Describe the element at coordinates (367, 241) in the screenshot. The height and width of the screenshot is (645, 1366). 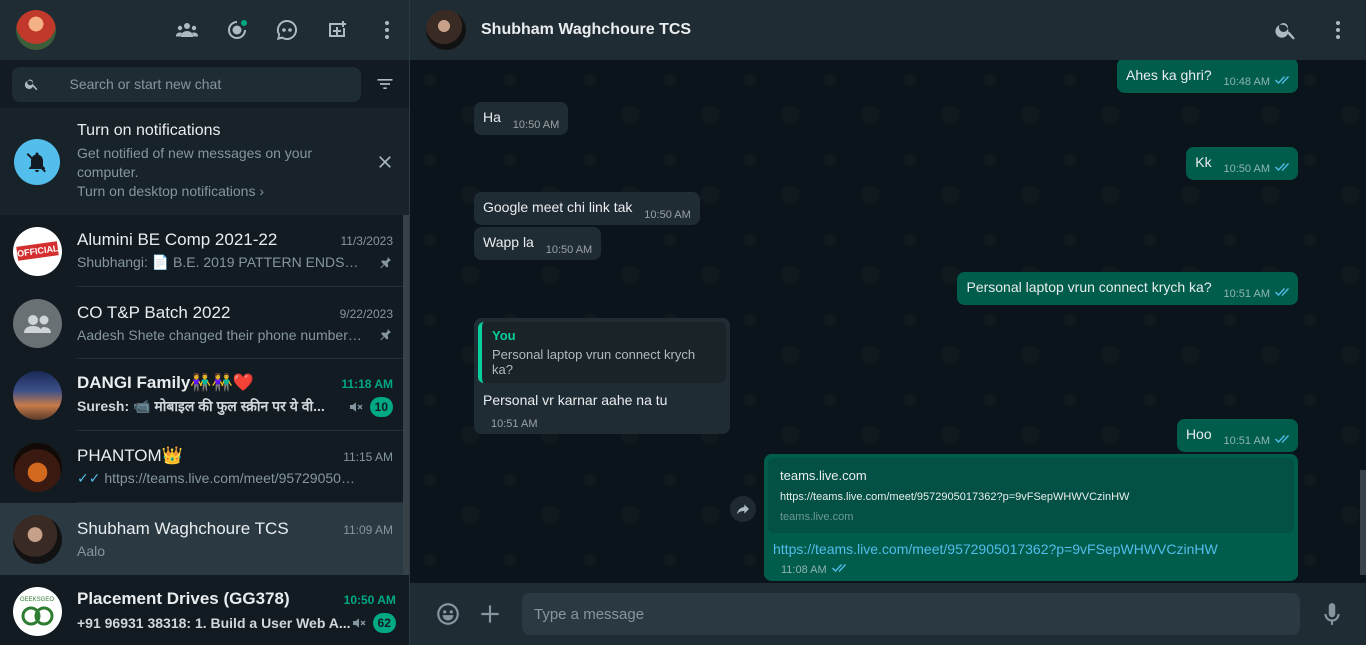
I see `chat-time: 11/3/2023` at that location.